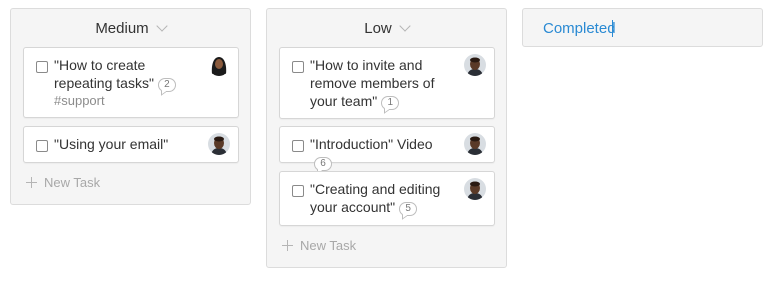  What do you see at coordinates (390, 103) in the screenshot?
I see `comment-count-badge: 1` at bounding box center [390, 103].